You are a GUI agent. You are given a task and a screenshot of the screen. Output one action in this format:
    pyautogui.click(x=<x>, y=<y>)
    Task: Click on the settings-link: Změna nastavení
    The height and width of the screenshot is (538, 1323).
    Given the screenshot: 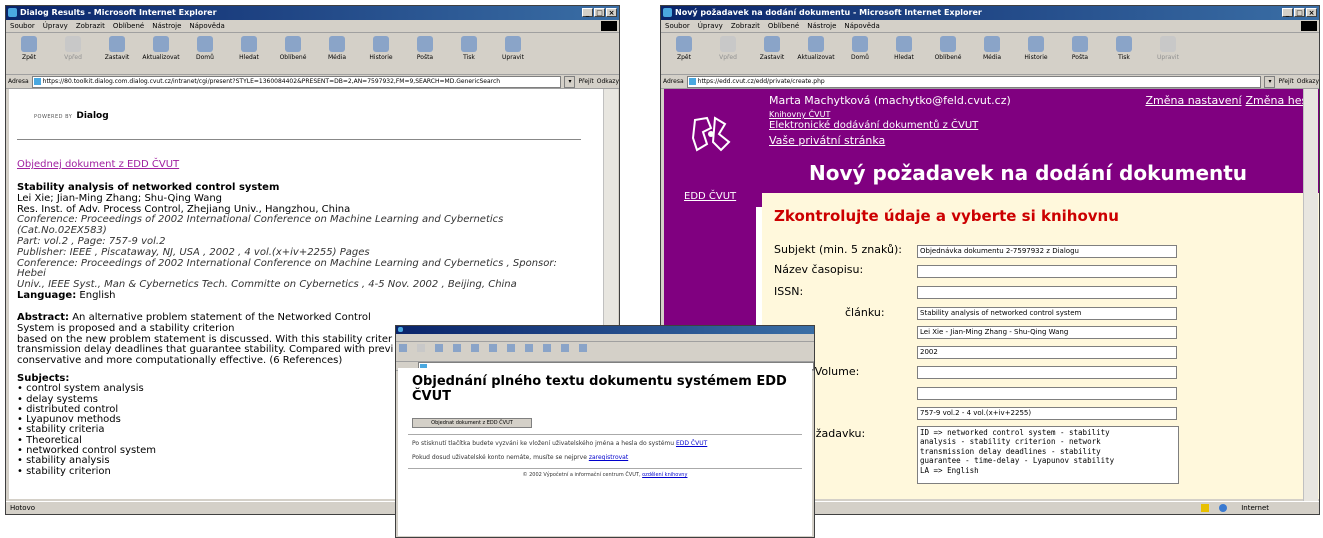 What is the action you would take?
    pyautogui.click(x=1193, y=100)
    